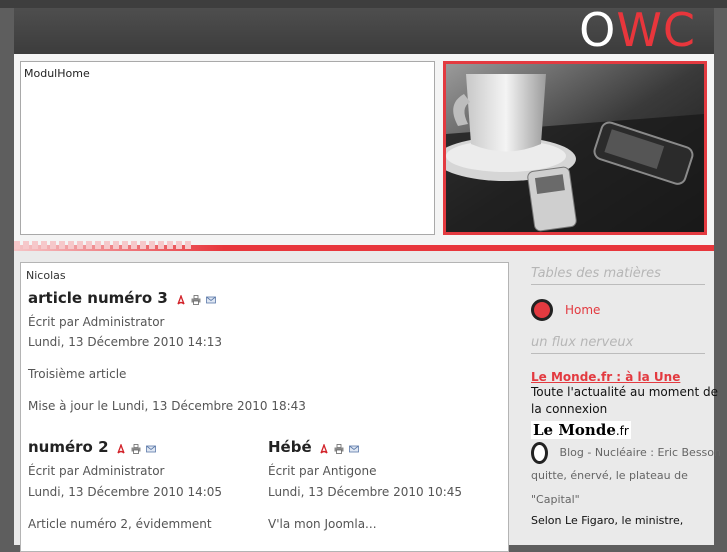 Image resolution: width=727 pixels, height=552 pixels. I want to click on article1-title: article numéro 3, so click(98, 298).